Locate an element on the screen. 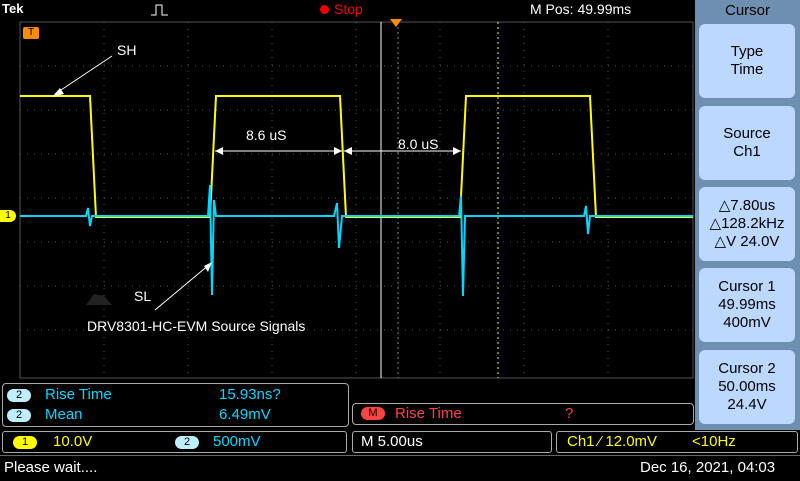 The image size is (800, 481). side-btn-line: Type is located at coordinates (747, 51).